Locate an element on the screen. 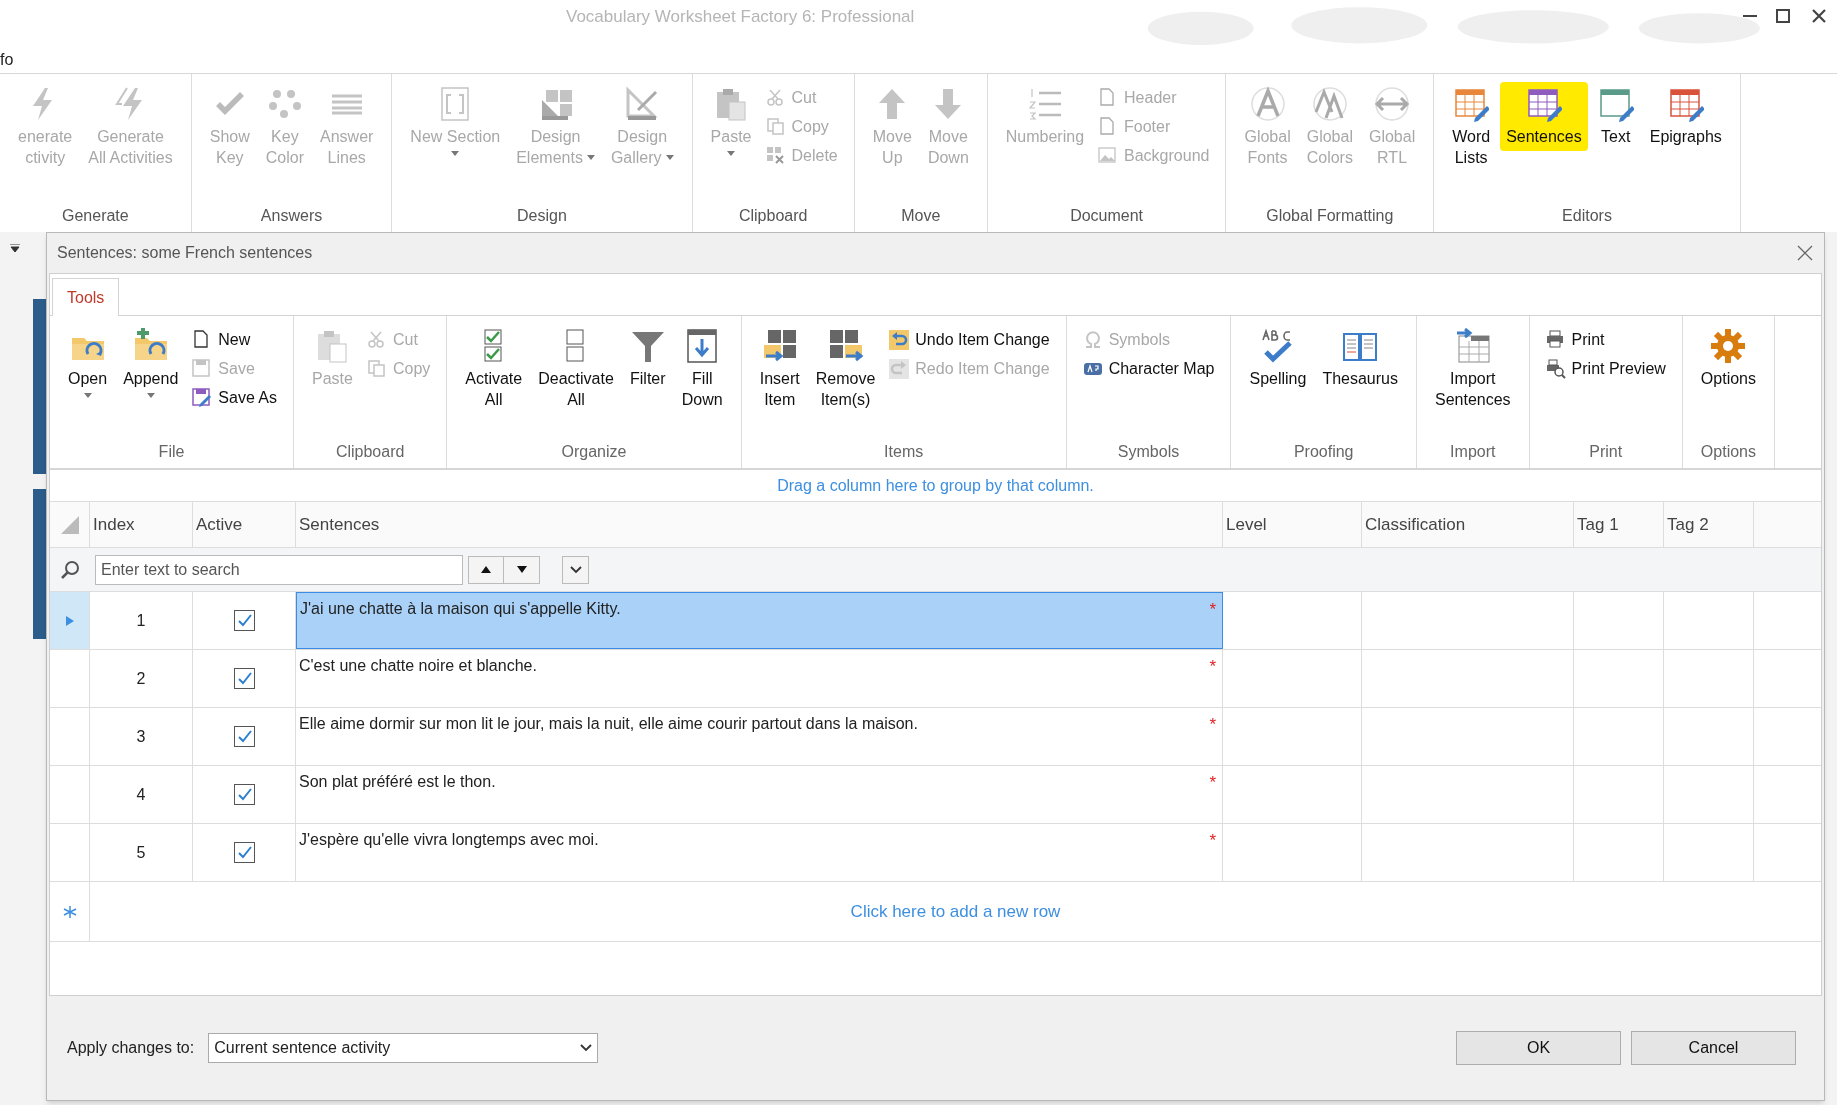 The image size is (1837, 1105). group-label: Global Formatting is located at coordinates (1330, 216).